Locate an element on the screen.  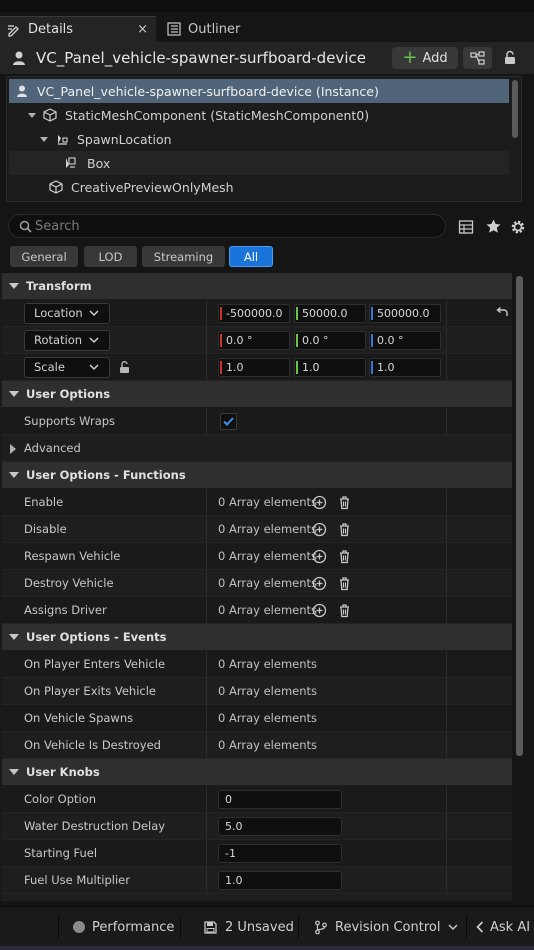
property-row: Enable 0 Array elements is located at coordinates (257, 502).